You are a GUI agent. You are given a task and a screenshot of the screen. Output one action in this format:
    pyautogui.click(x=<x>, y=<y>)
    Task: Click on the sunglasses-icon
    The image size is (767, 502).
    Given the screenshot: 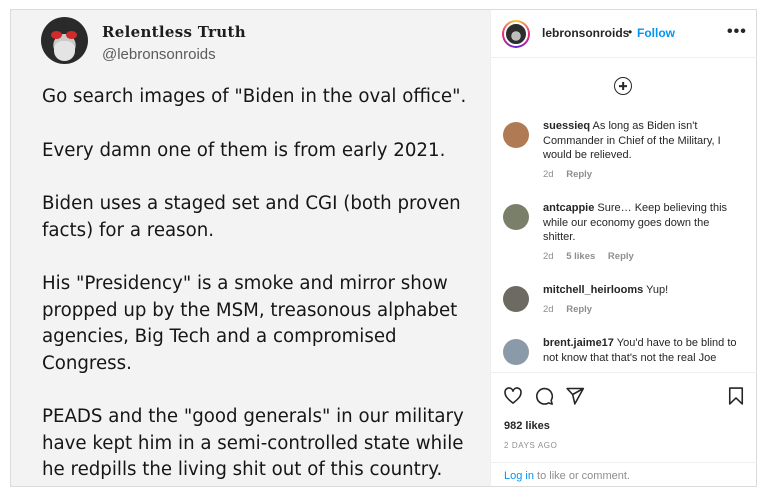 What is the action you would take?
    pyautogui.click(x=64, y=35)
    